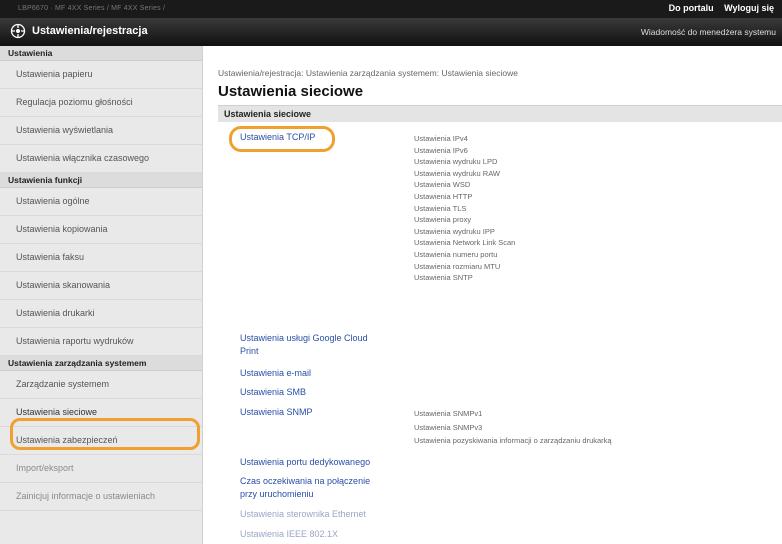  What do you see at coordinates (101, 131) in the screenshot?
I see `sidebar-item-display: Ustawienia wyświetlania` at bounding box center [101, 131].